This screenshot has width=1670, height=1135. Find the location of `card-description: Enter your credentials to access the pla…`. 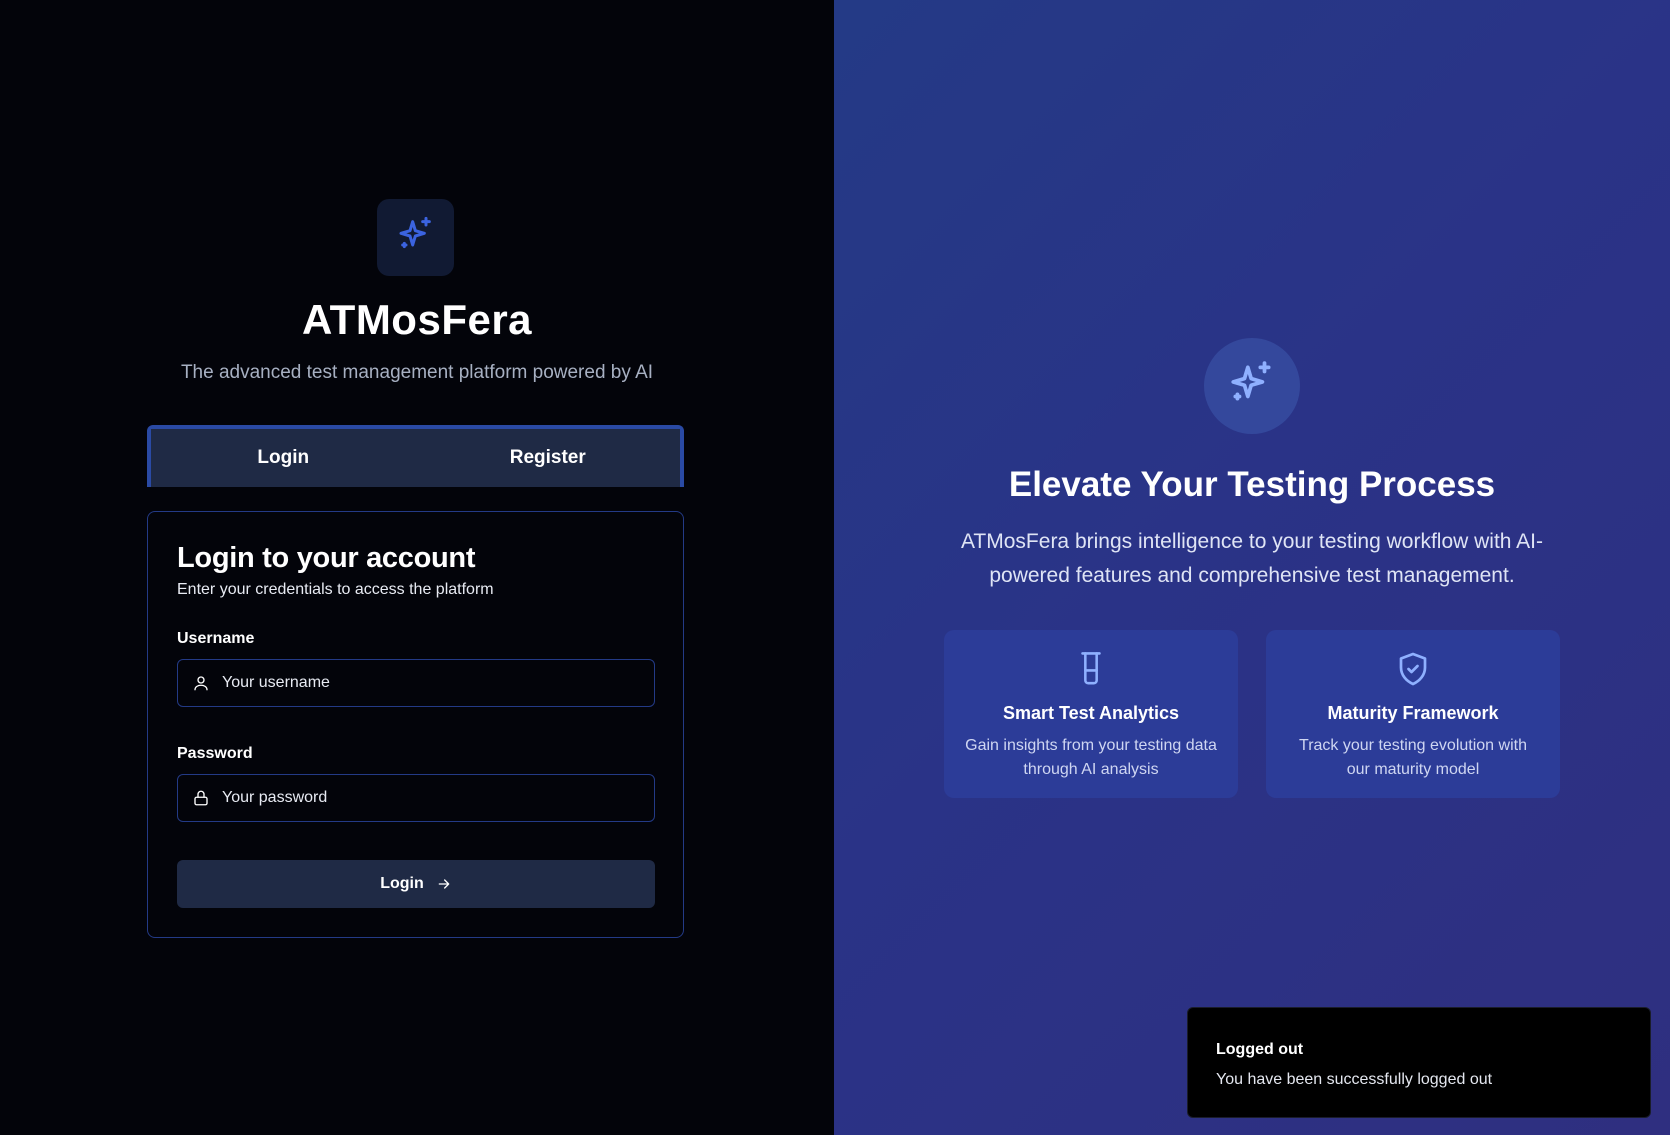

card-description: Enter your credentials to access the pla… is located at coordinates (335, 589).